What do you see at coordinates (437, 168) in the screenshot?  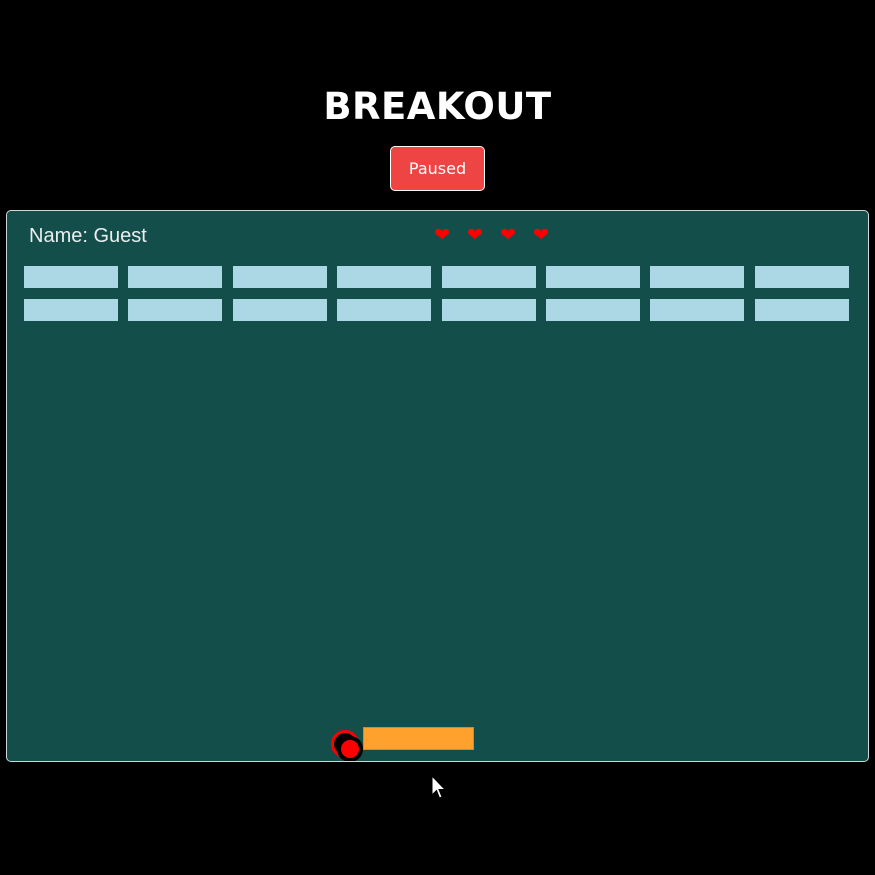 I see `pause-button: Paused` at bounding box center [437, 168].